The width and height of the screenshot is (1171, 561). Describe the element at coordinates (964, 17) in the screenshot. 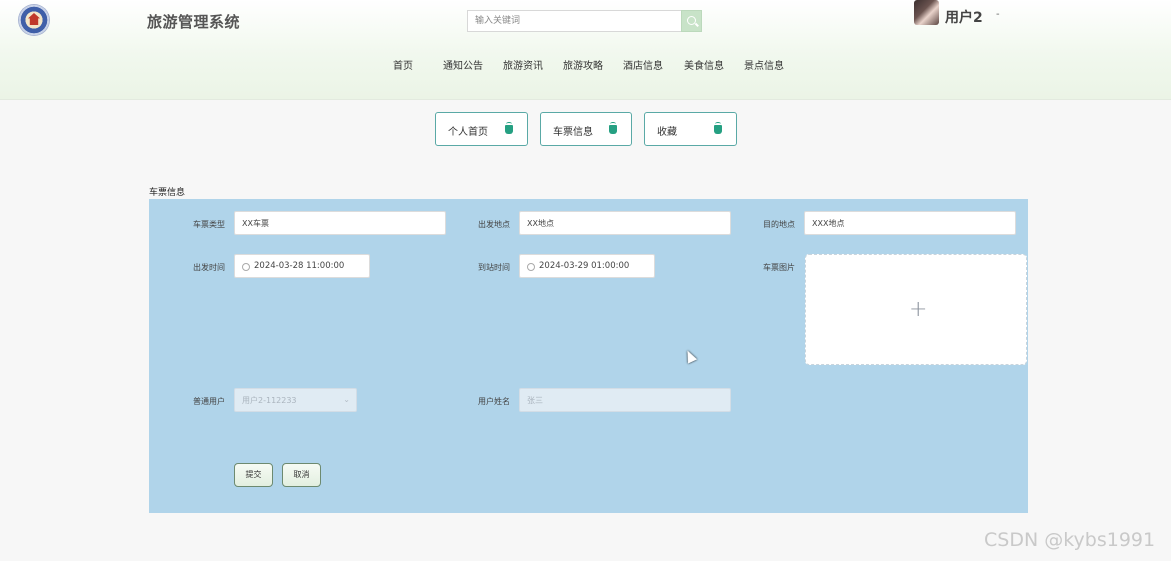

I see `username: 用户2` at that location.